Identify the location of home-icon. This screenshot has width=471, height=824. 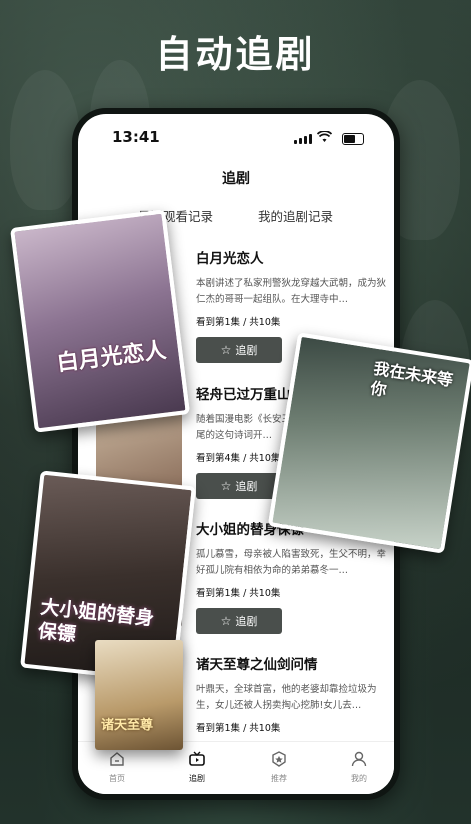
(117, 759).